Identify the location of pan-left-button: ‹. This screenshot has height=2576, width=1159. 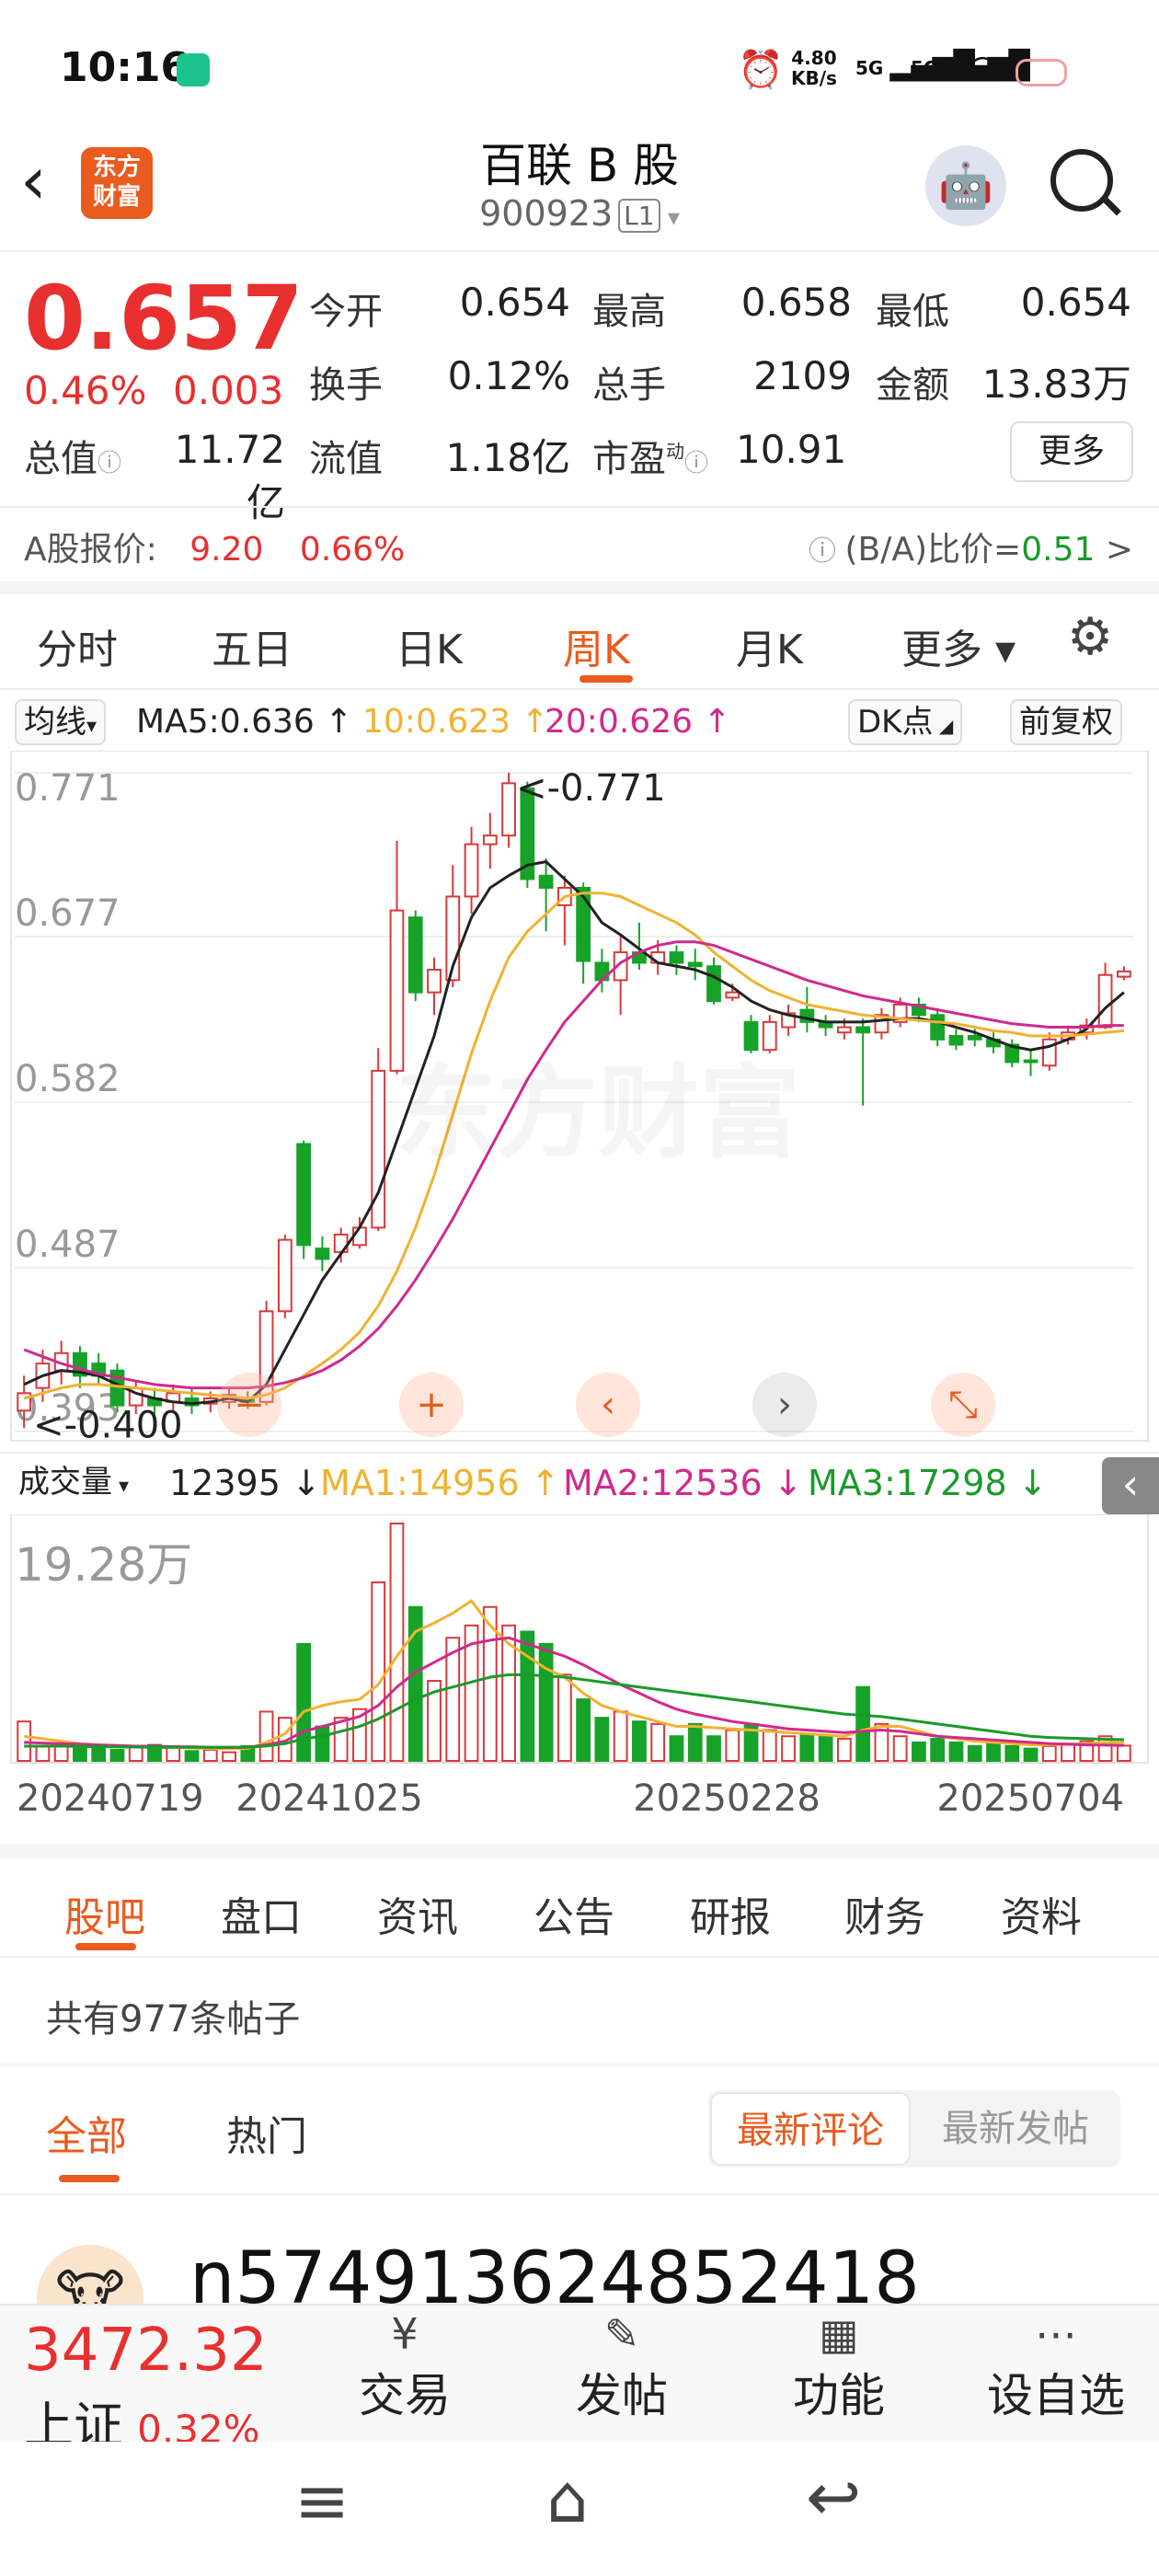
(608, 1405).